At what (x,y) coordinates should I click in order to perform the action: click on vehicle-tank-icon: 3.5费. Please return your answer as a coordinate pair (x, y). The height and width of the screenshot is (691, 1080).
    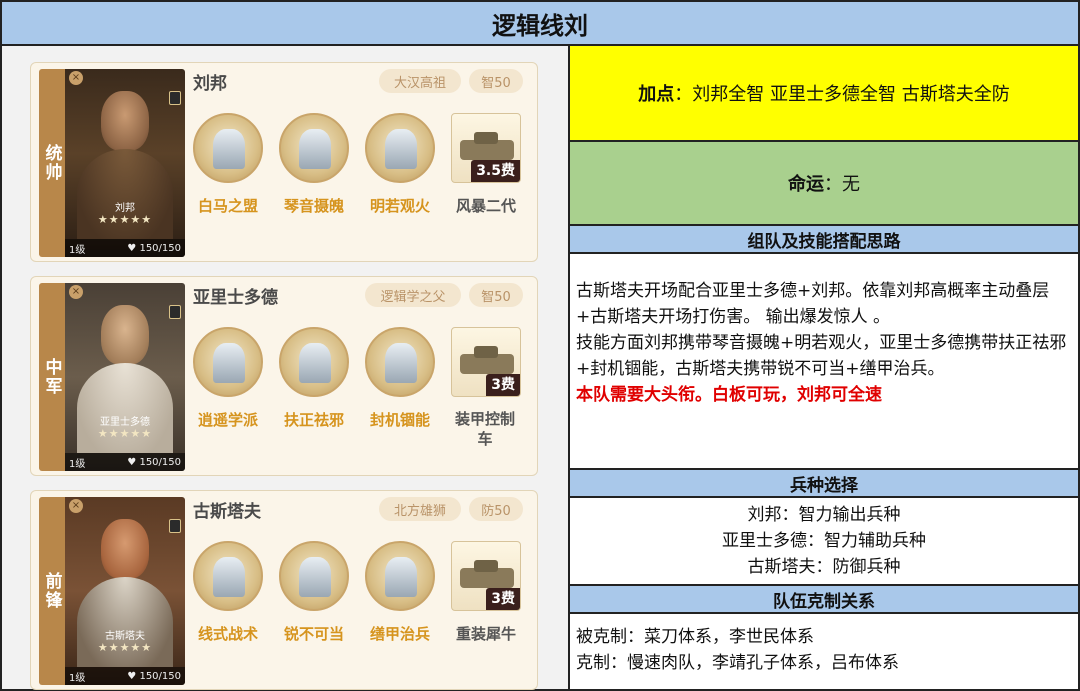
    Looking at the image, I should click on (486, 148).